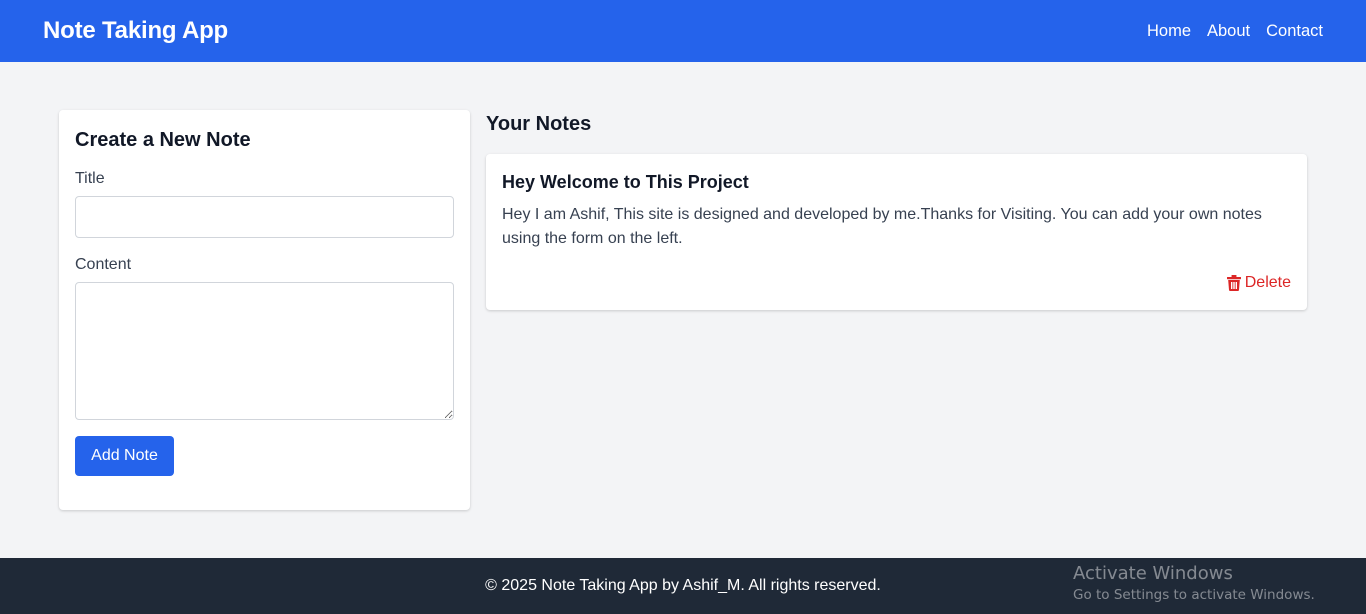 Image resolution: width=1366 pixels, height=614 pixels. What do you see at coordinates (264, 217) in the screenshot?
I see `title-input` at bounding box center [264, 217].